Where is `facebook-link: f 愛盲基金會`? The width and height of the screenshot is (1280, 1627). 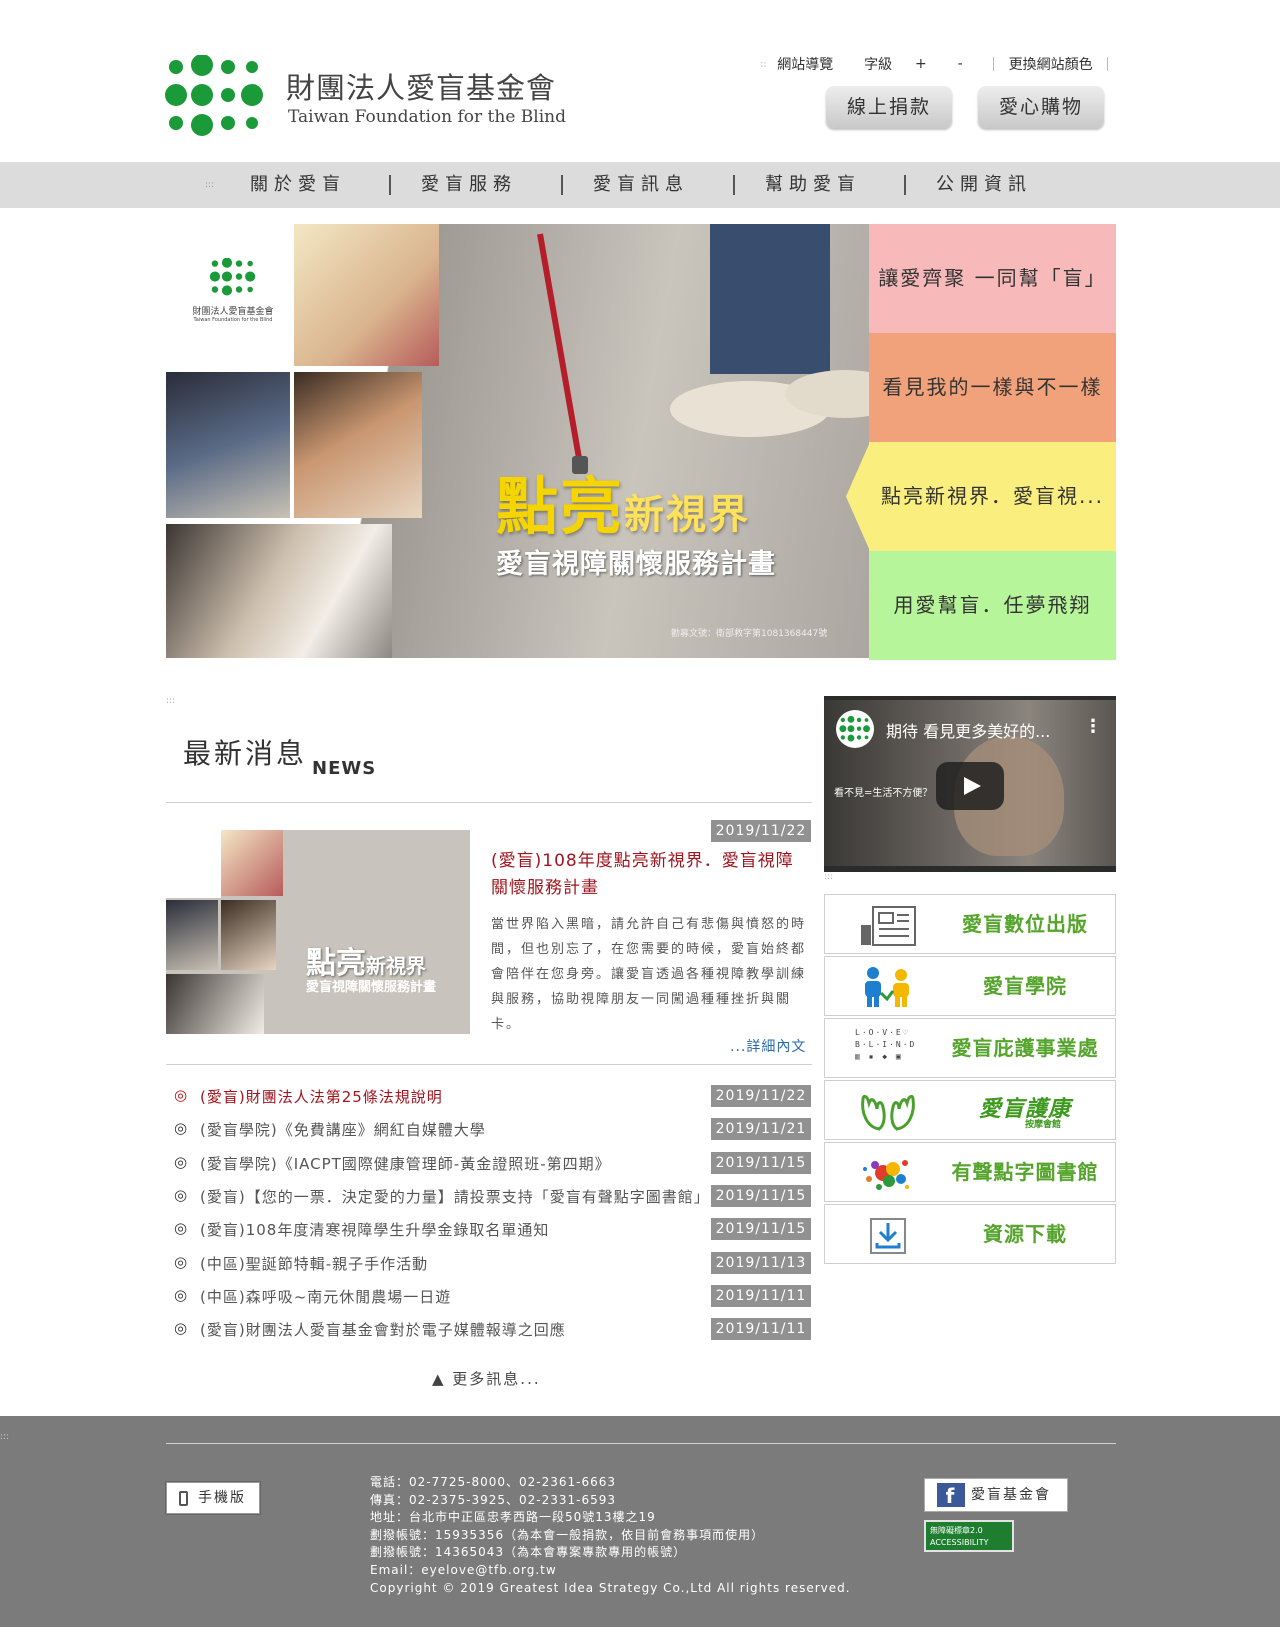 facebook-link: f 愛盲基金會 is located at coordinates (996, 1495).